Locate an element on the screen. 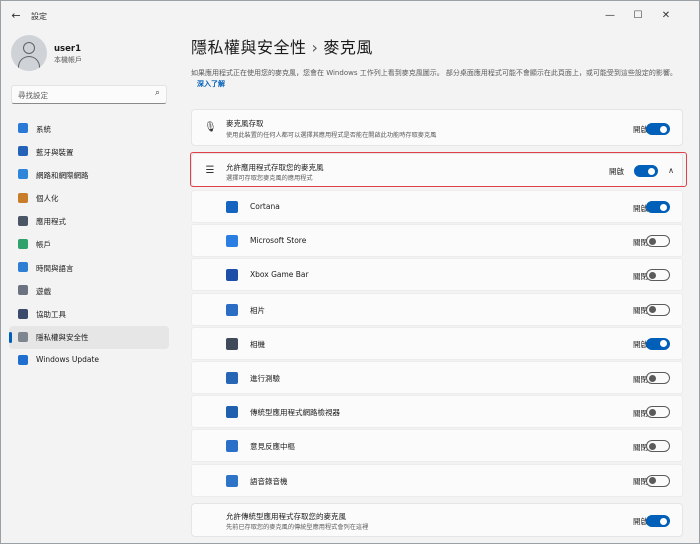 Image resolution: width=700 pixels, height=544 pixels. sidebar-item-label: 協助工具 is located at coordinates (51, 314).